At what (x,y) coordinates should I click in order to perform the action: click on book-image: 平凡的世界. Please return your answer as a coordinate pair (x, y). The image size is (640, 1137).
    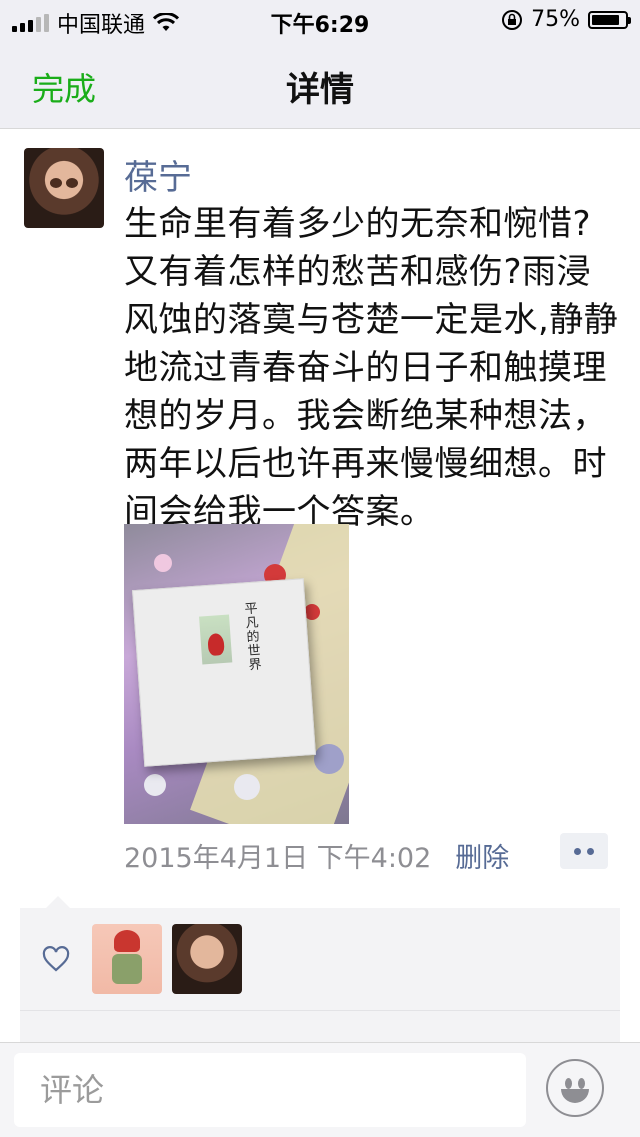
    Looking at the image, I should click on (224, 672).